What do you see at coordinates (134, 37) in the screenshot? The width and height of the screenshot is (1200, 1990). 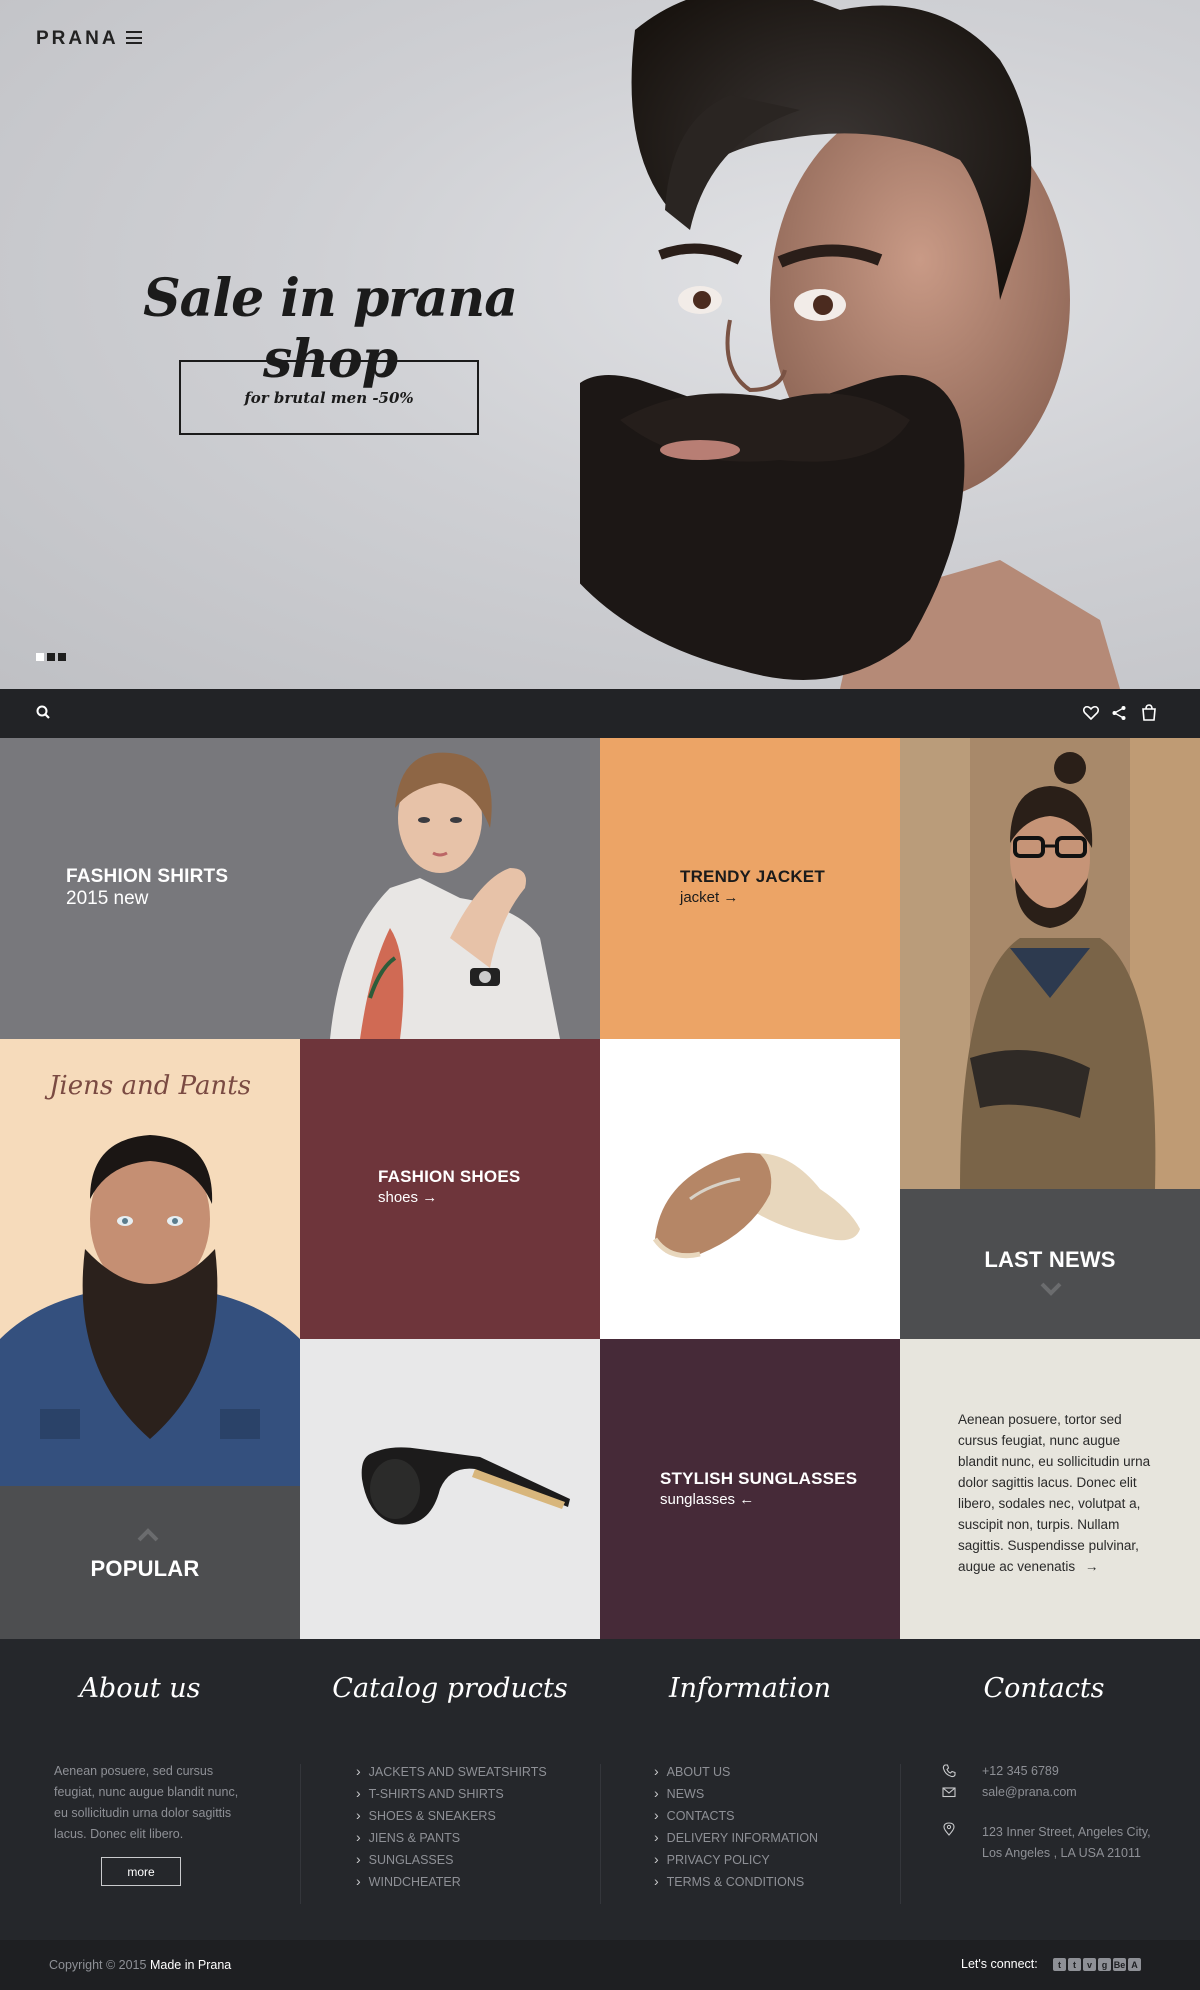 I see `hamburger-icon` at bounding box center [134, 37].